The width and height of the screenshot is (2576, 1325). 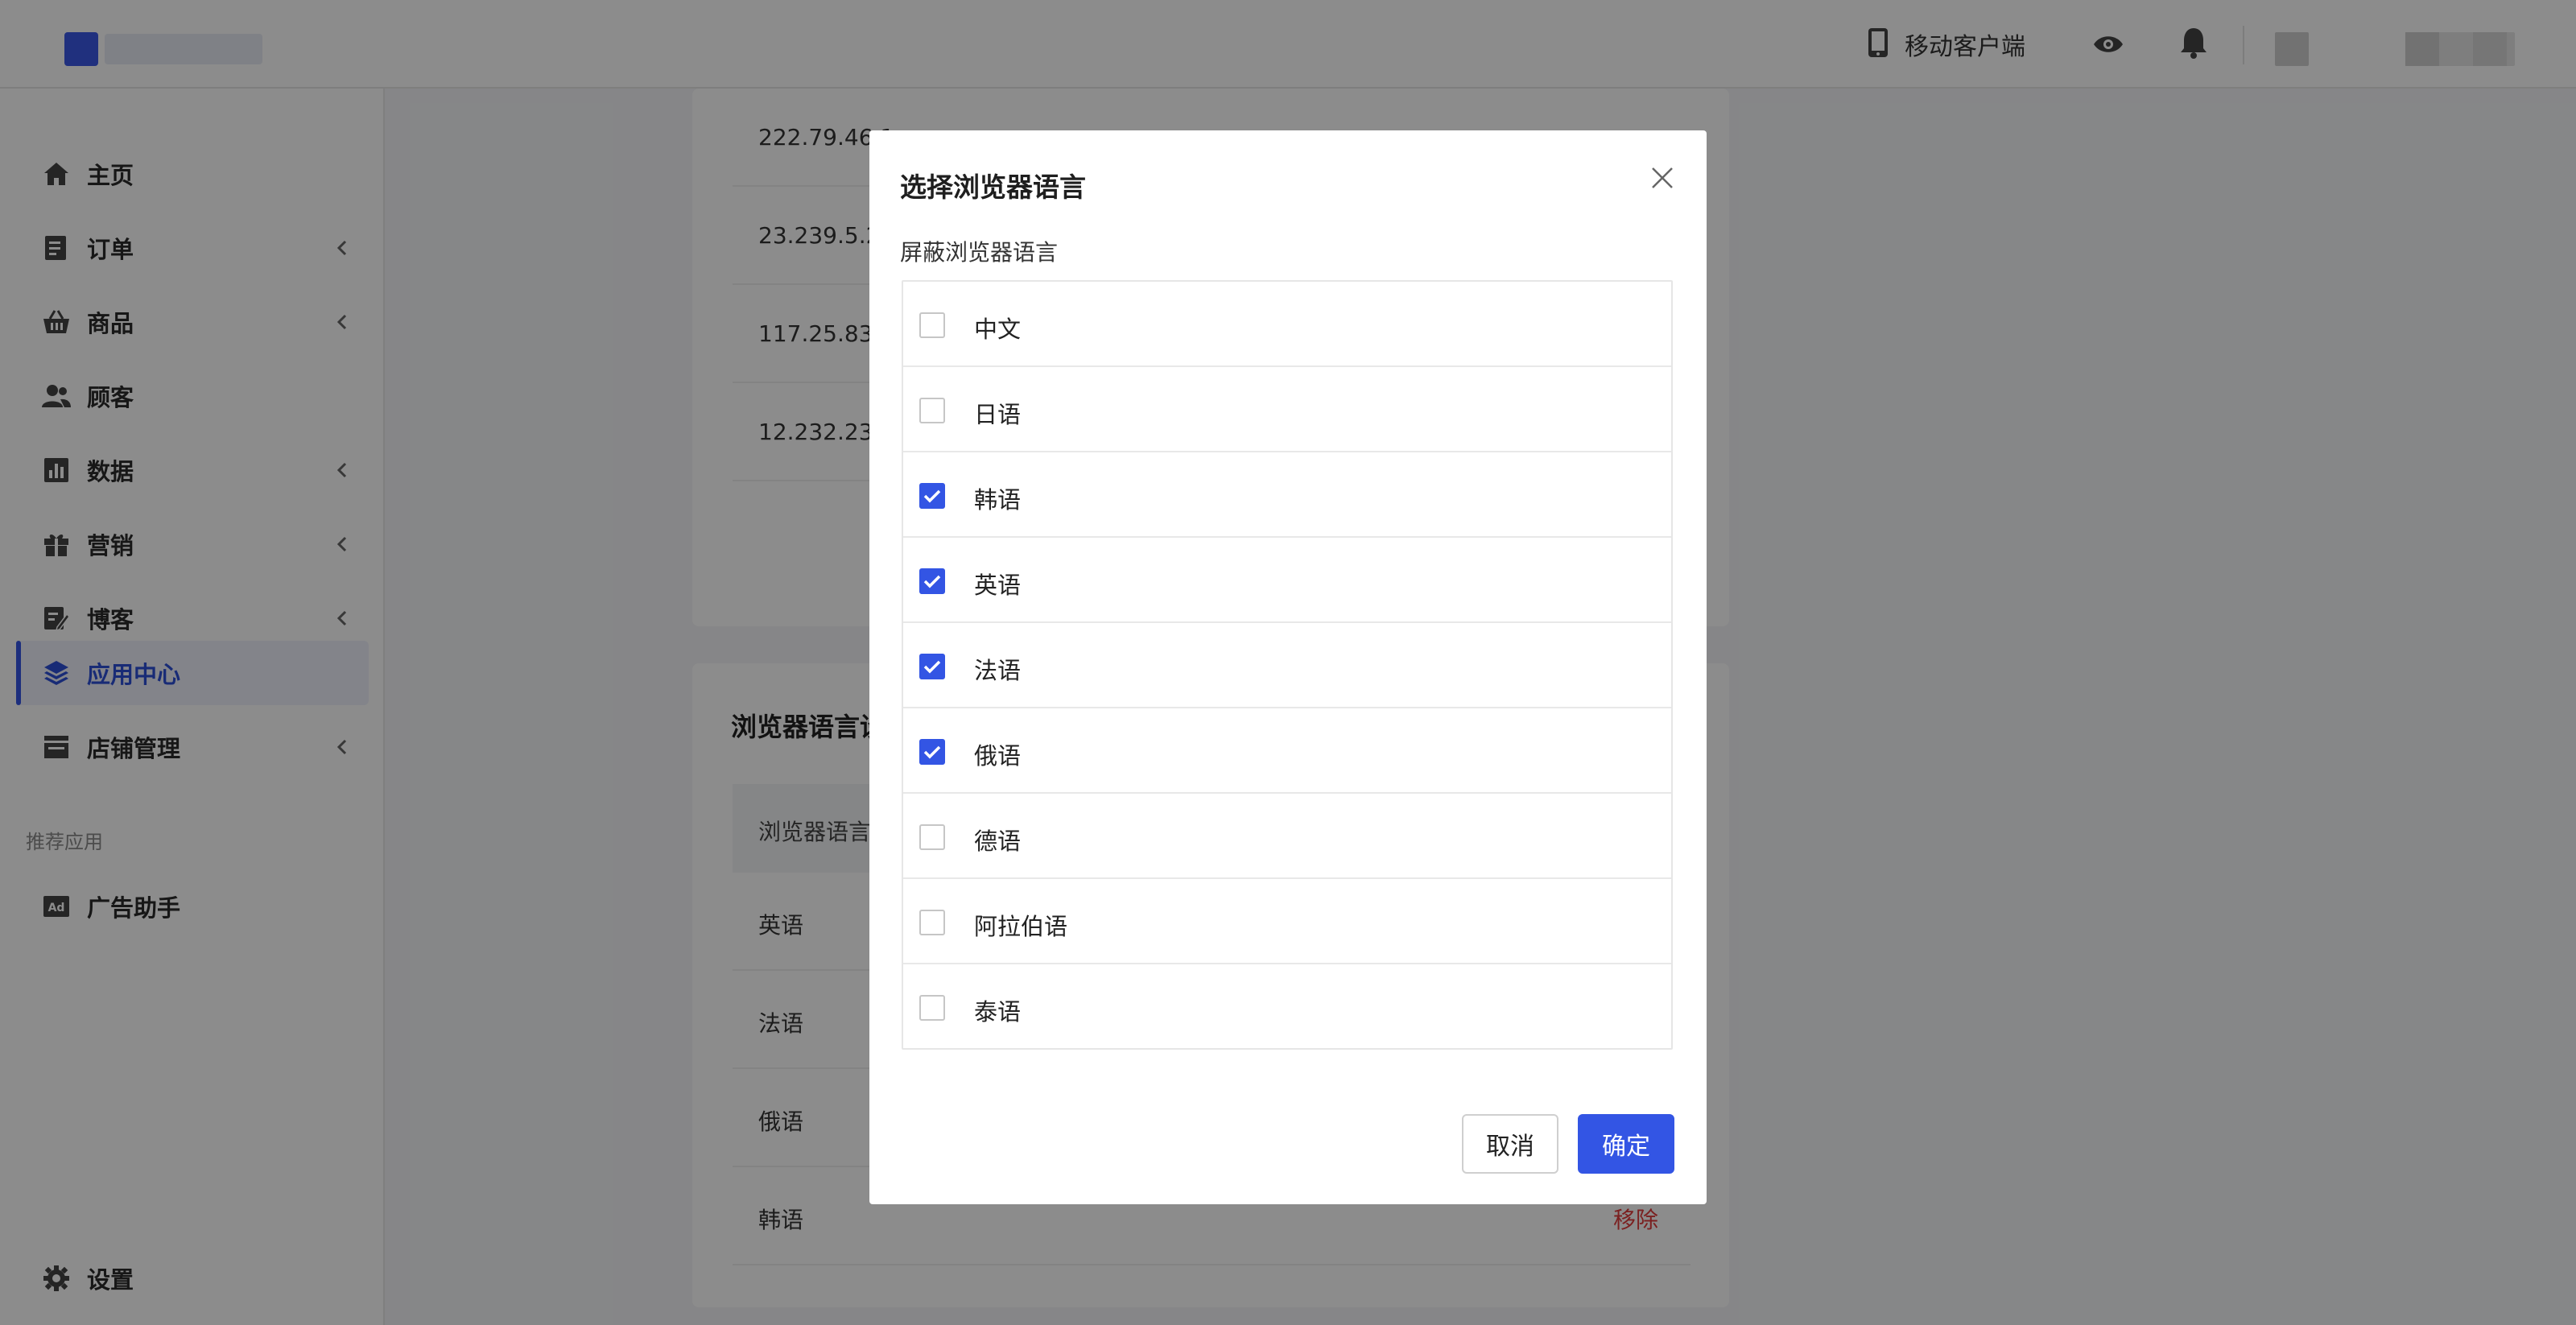 I want to click on language-option-japanese: 日语, so click(x=1287, y=410).